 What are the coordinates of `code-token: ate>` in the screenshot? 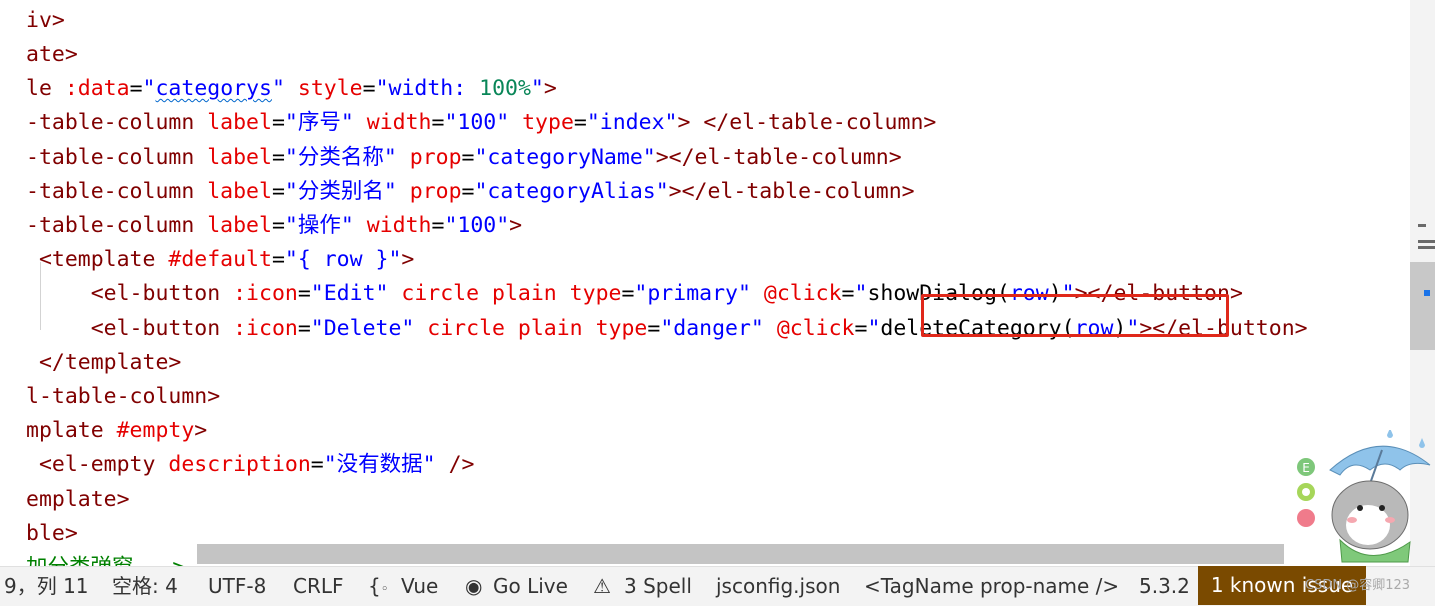 It's located at (52, 54).